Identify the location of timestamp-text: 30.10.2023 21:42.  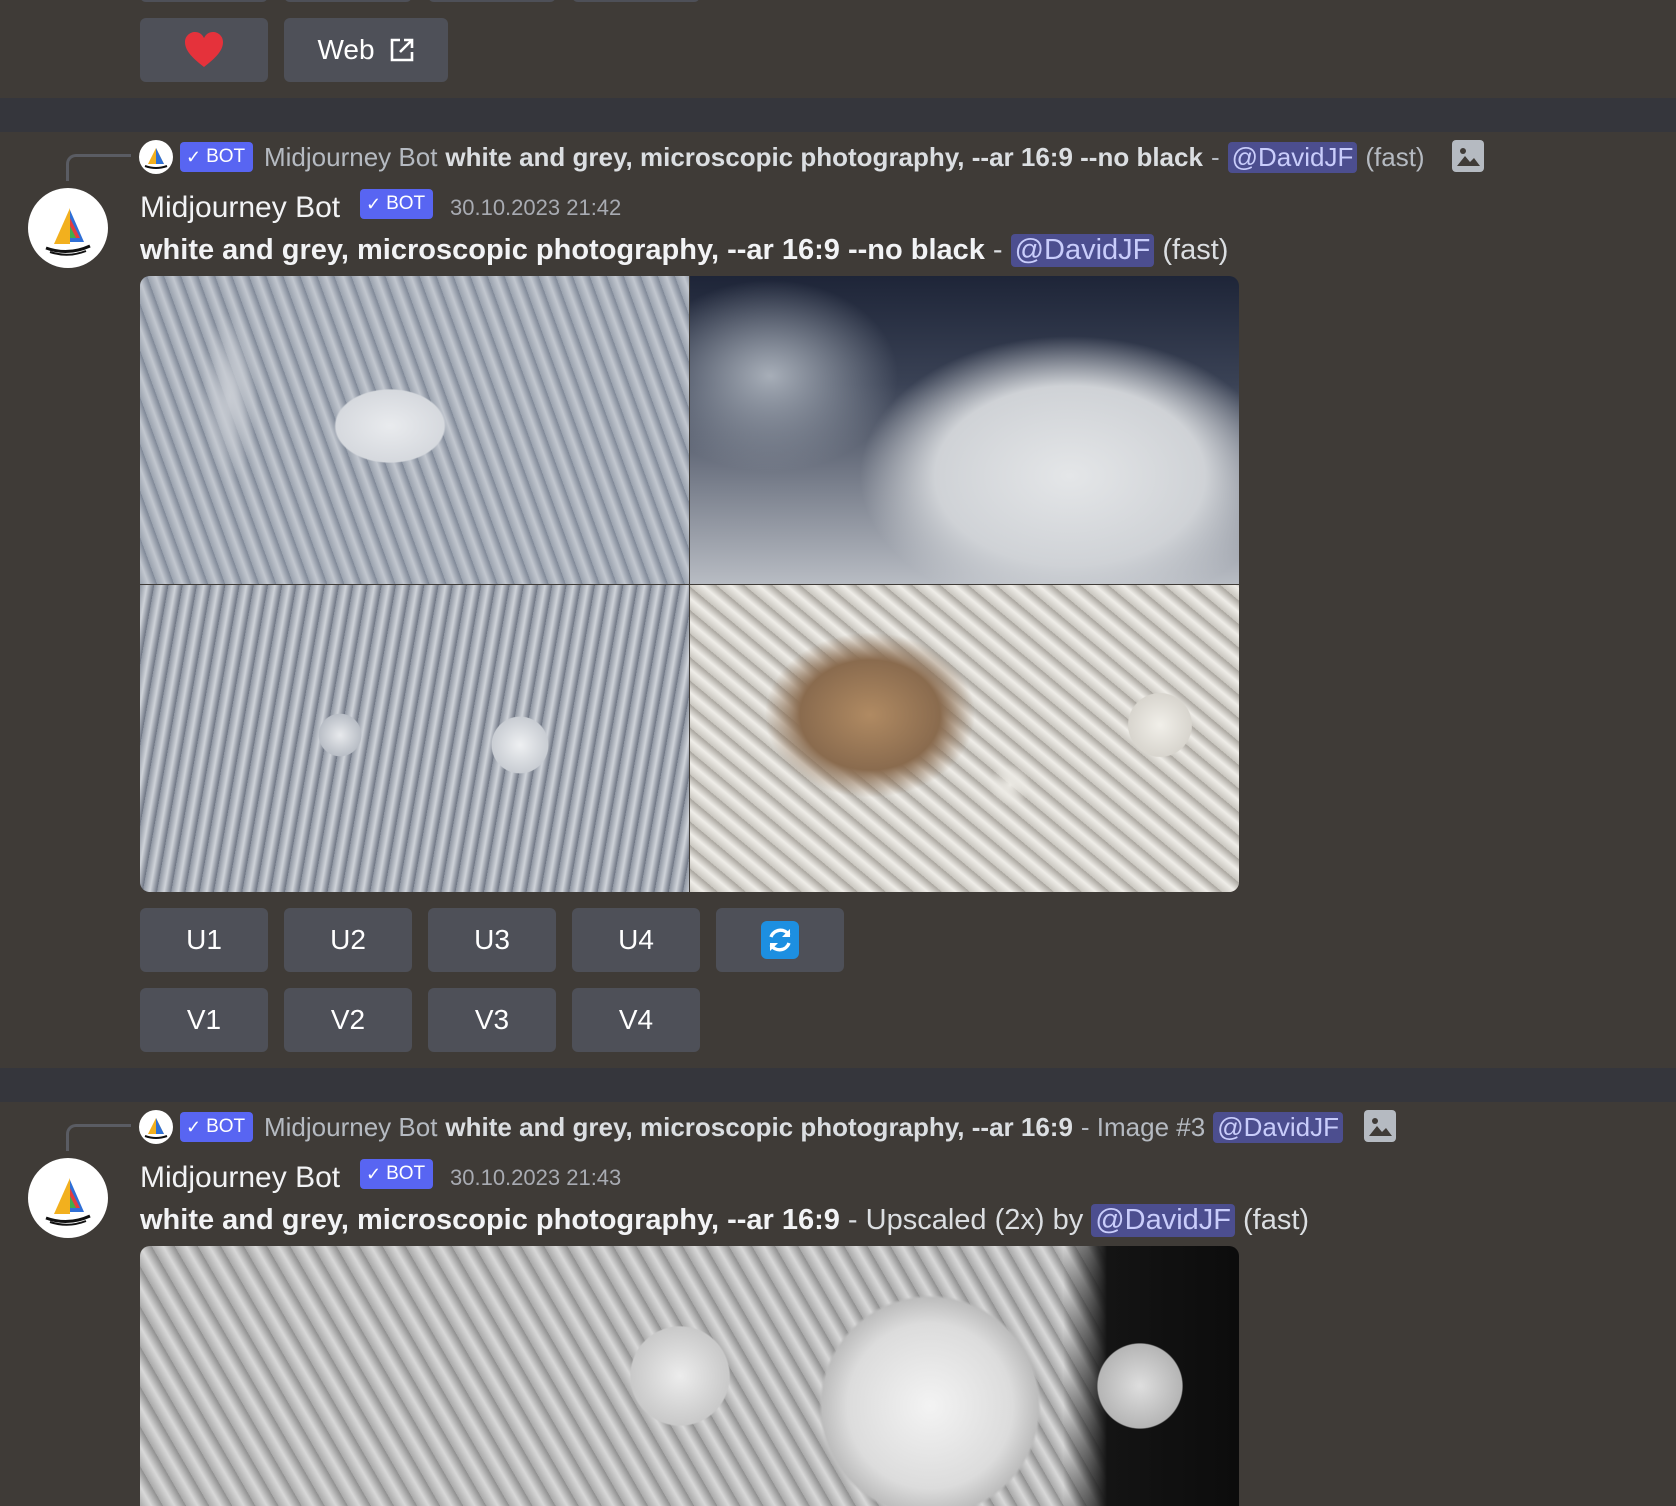
(536, 207).